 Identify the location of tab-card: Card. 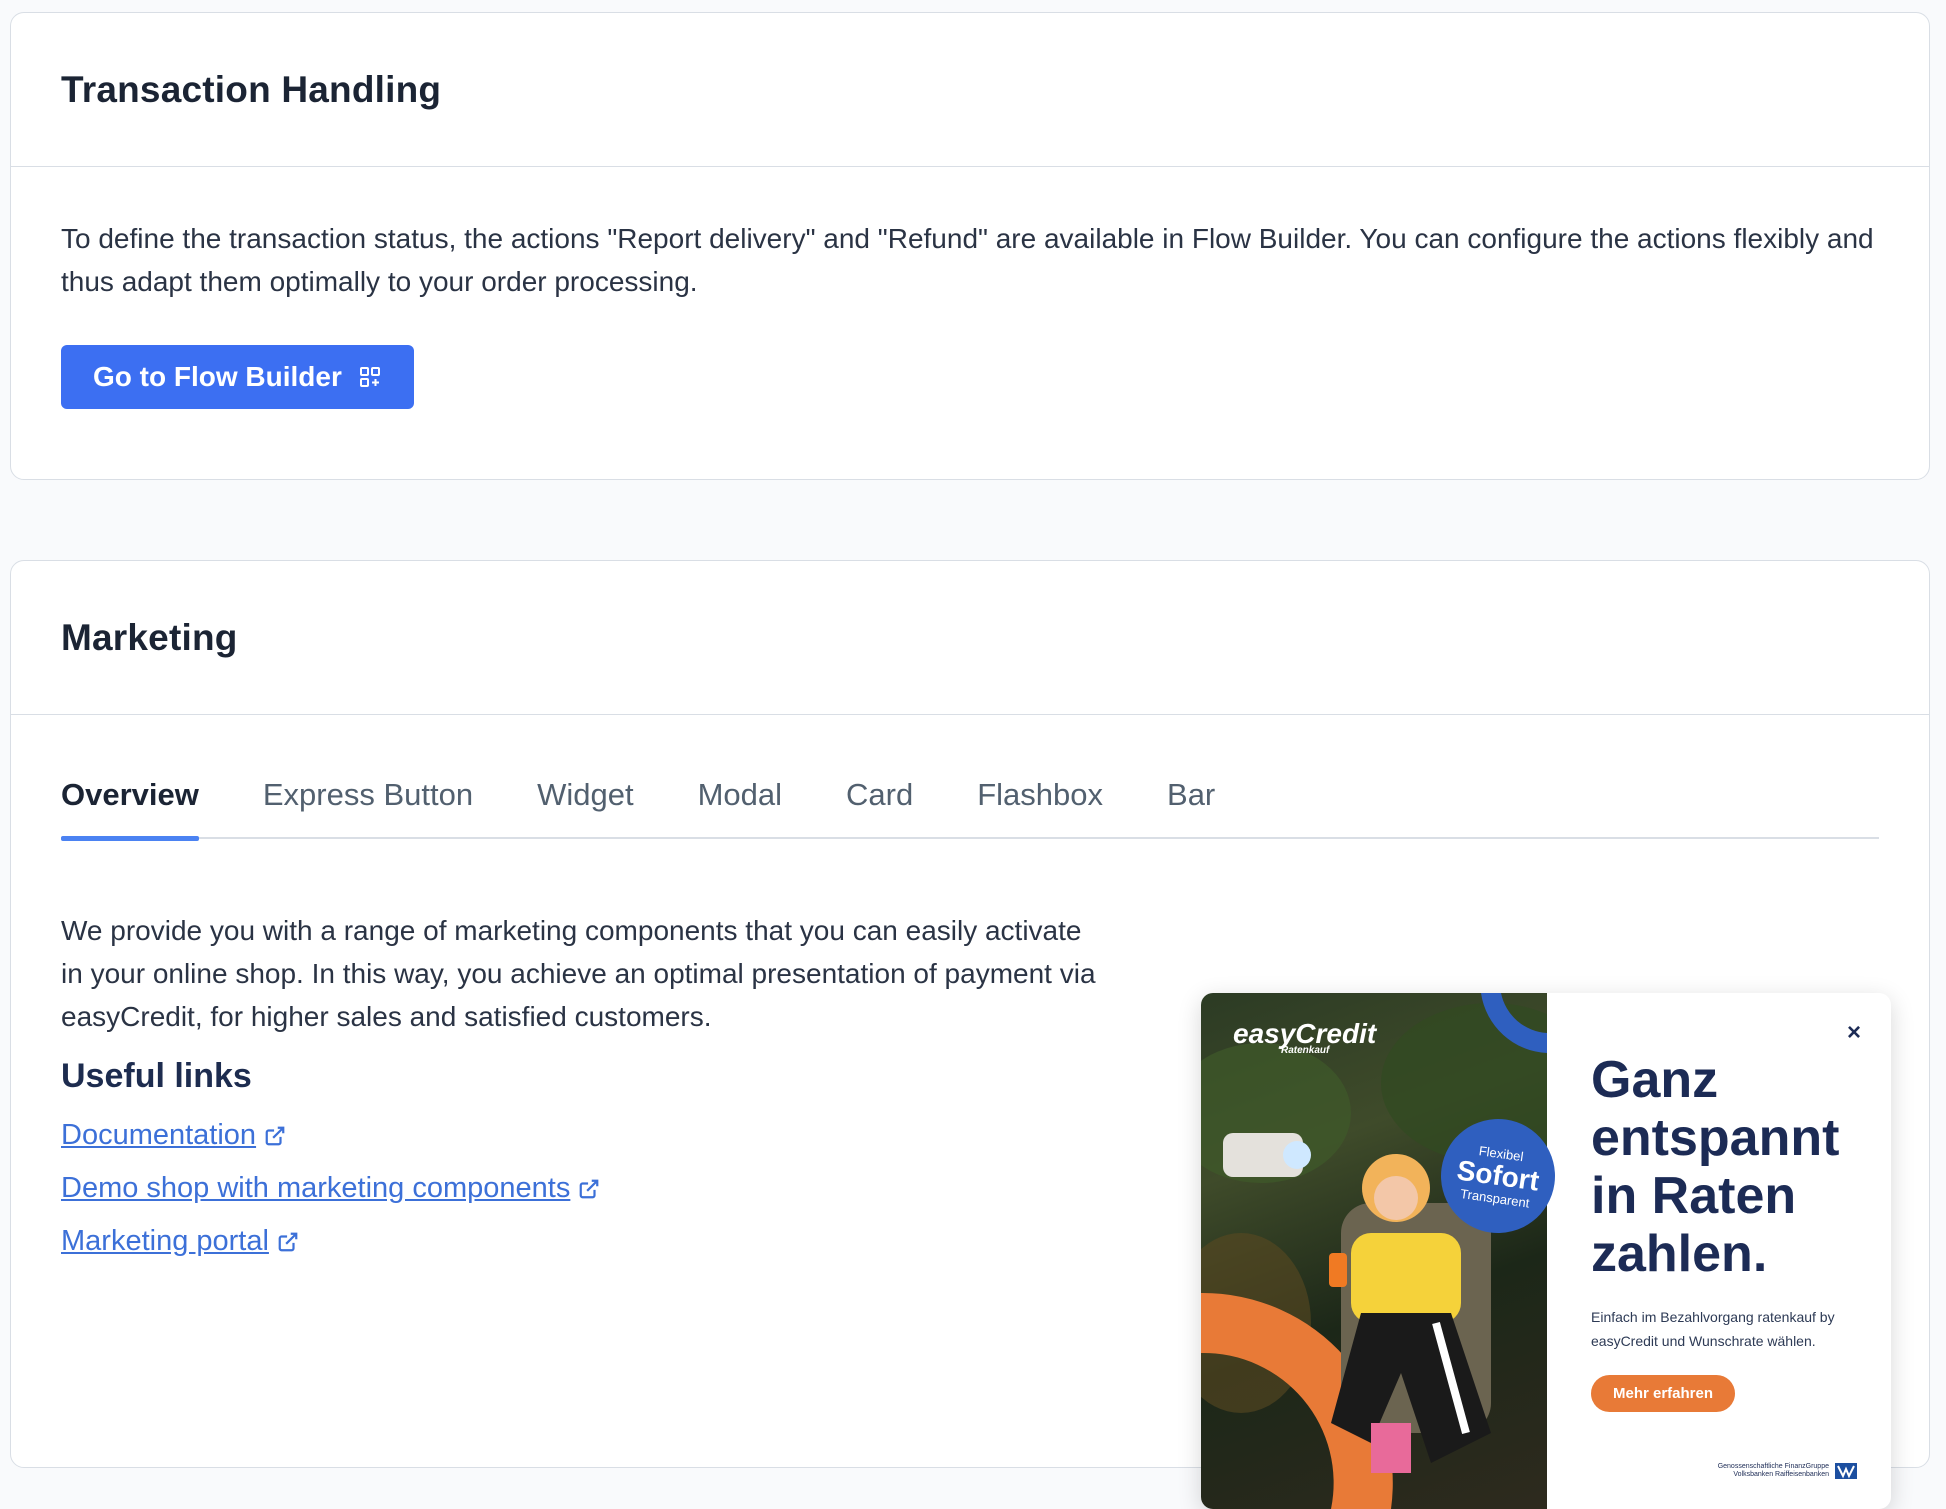
(879, 797).